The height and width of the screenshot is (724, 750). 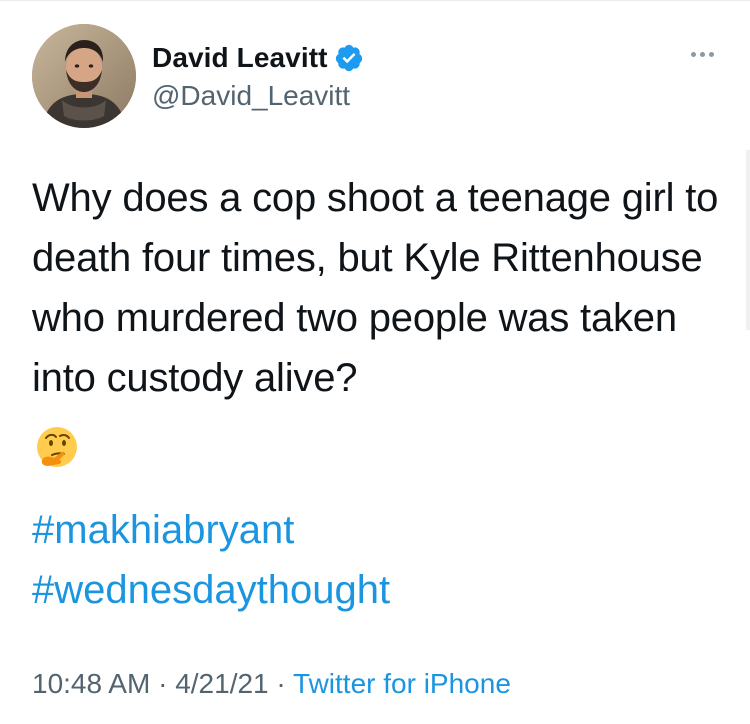 I want to click on avatar, so click(x=84, y=76).